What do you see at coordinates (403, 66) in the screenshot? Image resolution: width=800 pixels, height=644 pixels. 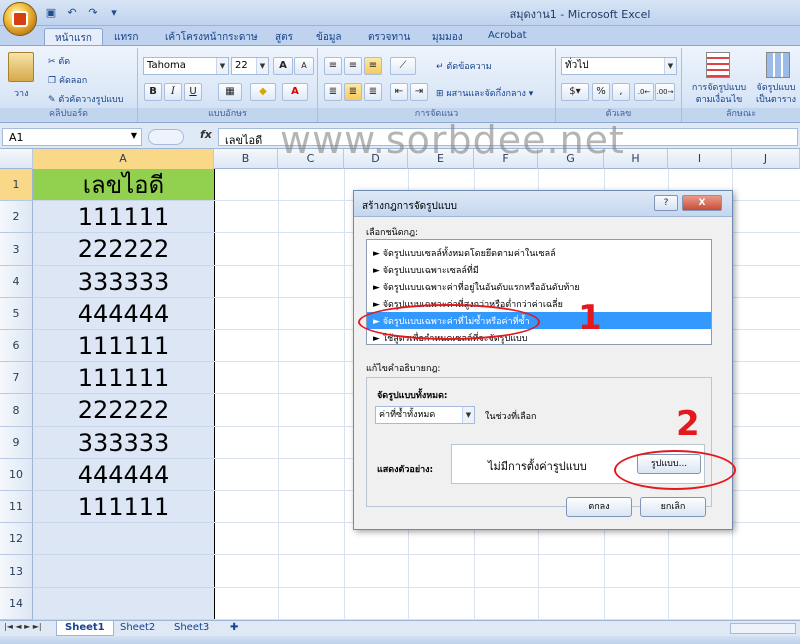 I see `orientation-icon: ⟋` at bounding box center [403, 66].